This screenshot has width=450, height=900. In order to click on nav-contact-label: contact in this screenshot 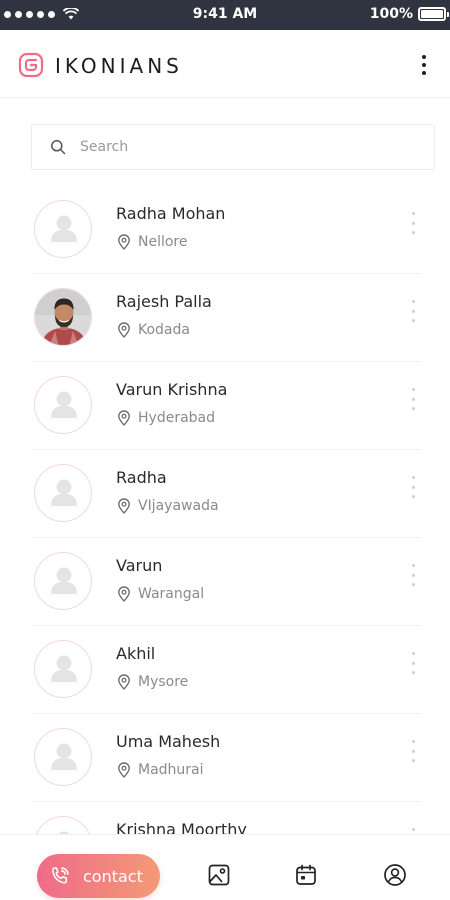, I will do `click(113, 876)`.